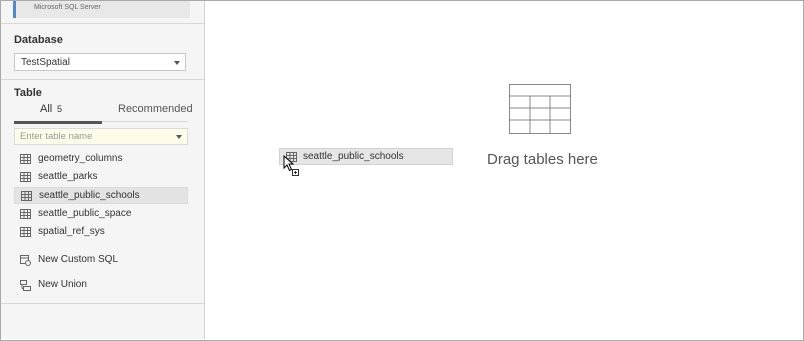 Image resolution: width=804 pixels, height=341 pixels. I want to click on database-select: TestSpatial, so click(100, 62).